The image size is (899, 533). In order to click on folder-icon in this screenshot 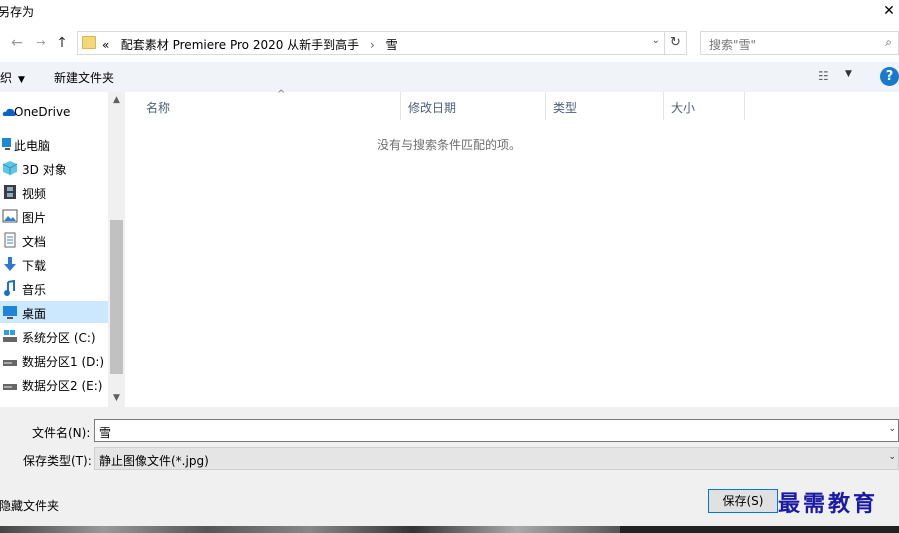, I will do `click(89, 42)`.